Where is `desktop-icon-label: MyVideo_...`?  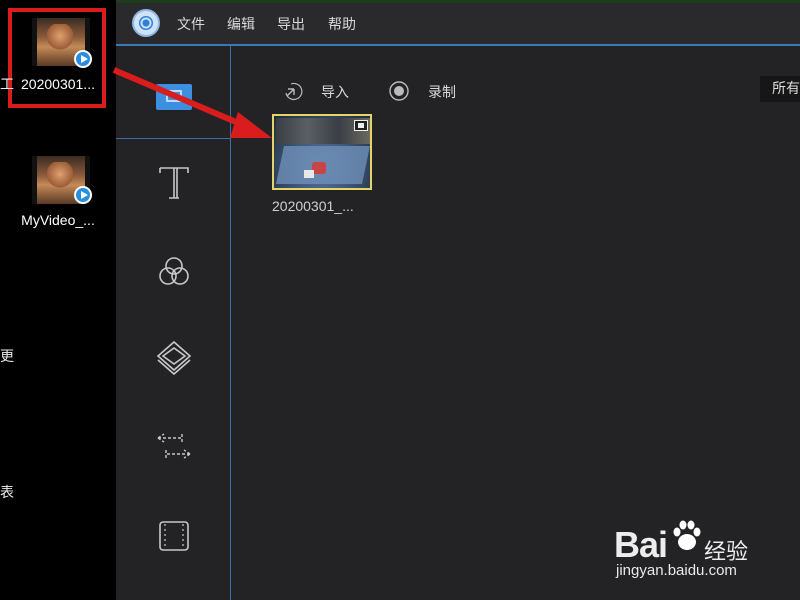
desktop-icon-label: MyVideo_... is located at coordinates (58, 220).